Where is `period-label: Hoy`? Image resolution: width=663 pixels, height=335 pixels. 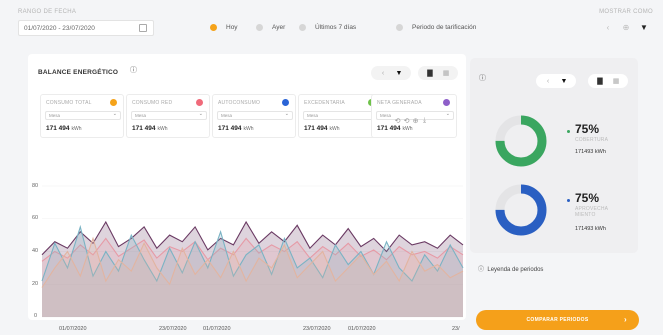 period-label: Hoy is located at coordinates (232, 27).